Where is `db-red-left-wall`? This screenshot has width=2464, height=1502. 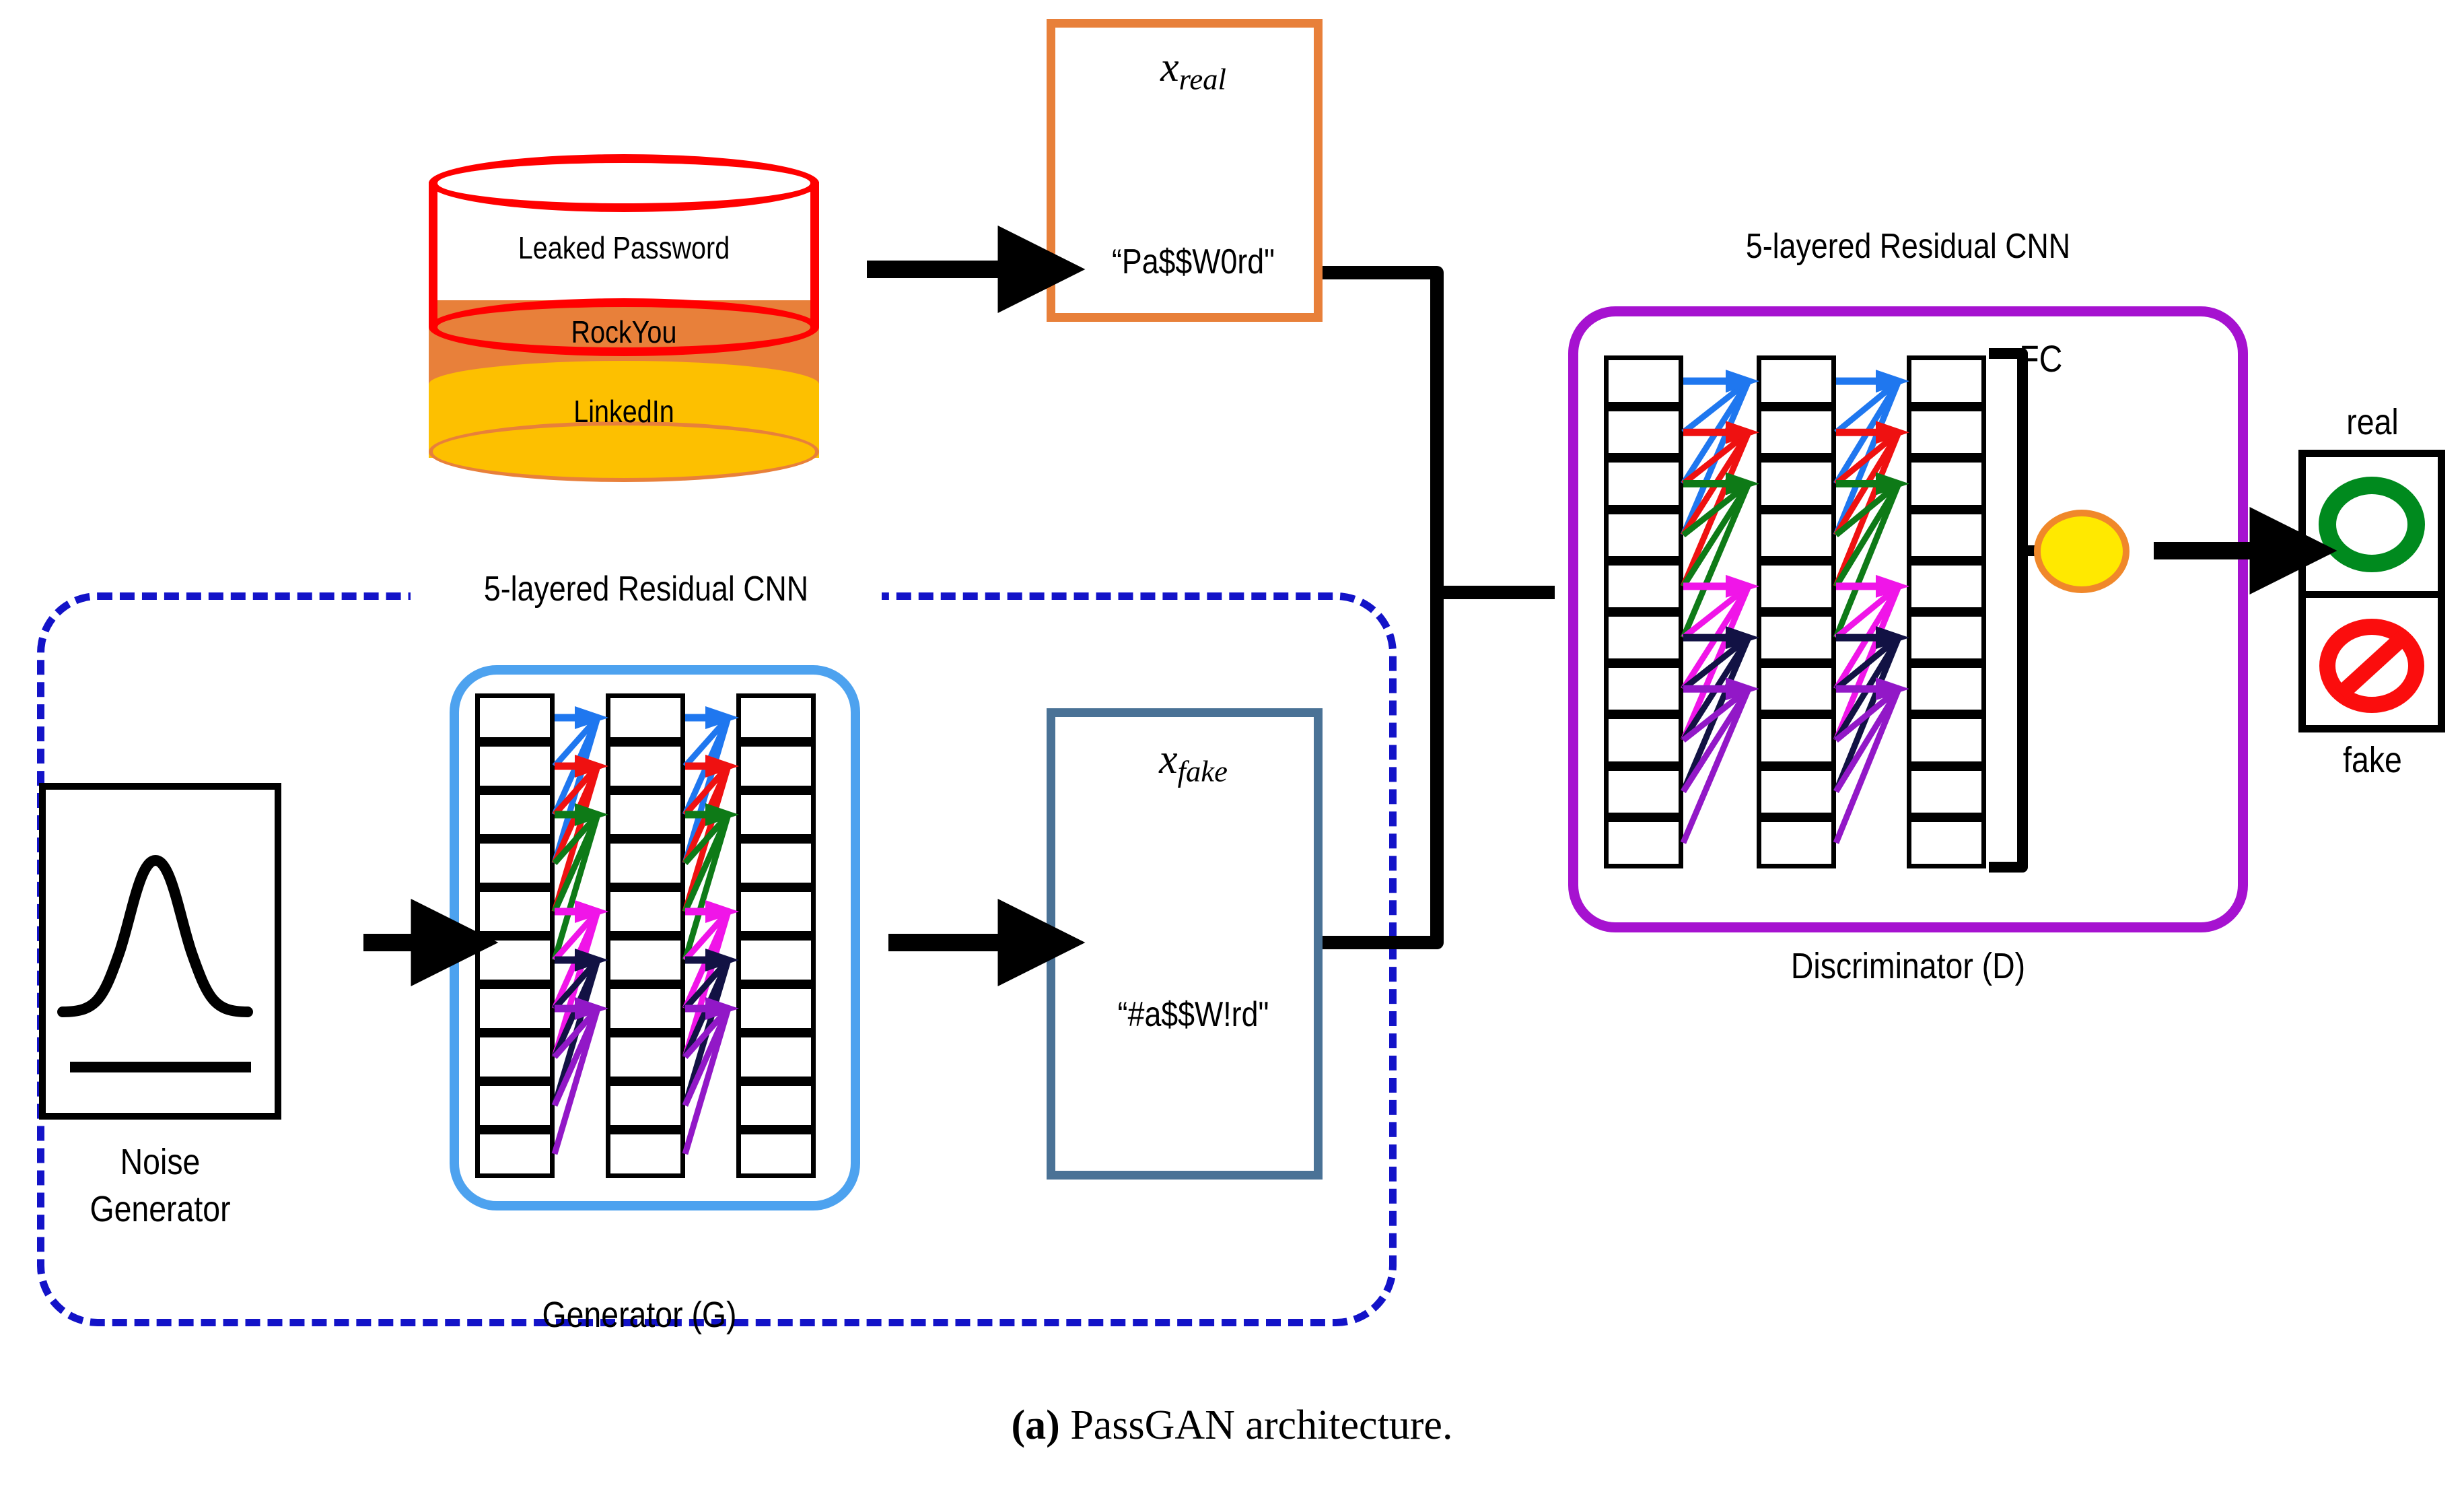
db-red-left-wall is located at coordinates (433, 255).